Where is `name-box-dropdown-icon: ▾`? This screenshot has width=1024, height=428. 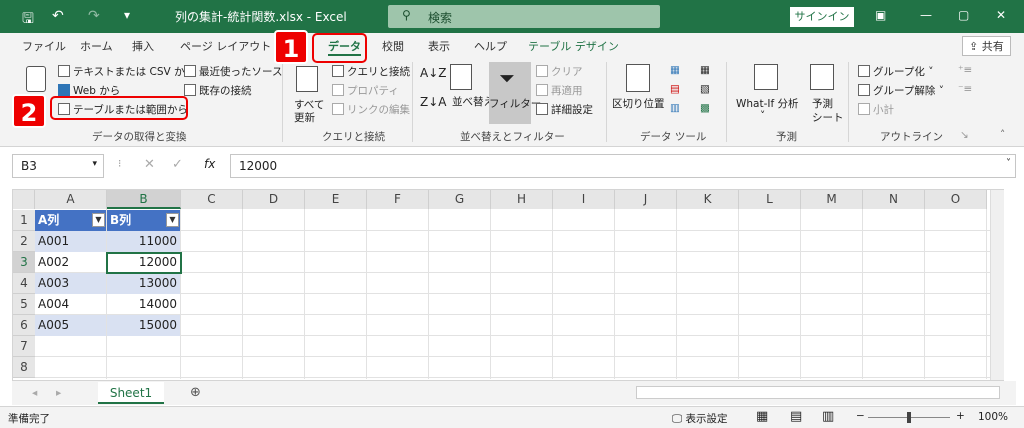 name-box-dropdown-icon: ▾ is located at coordinates (94, 164).